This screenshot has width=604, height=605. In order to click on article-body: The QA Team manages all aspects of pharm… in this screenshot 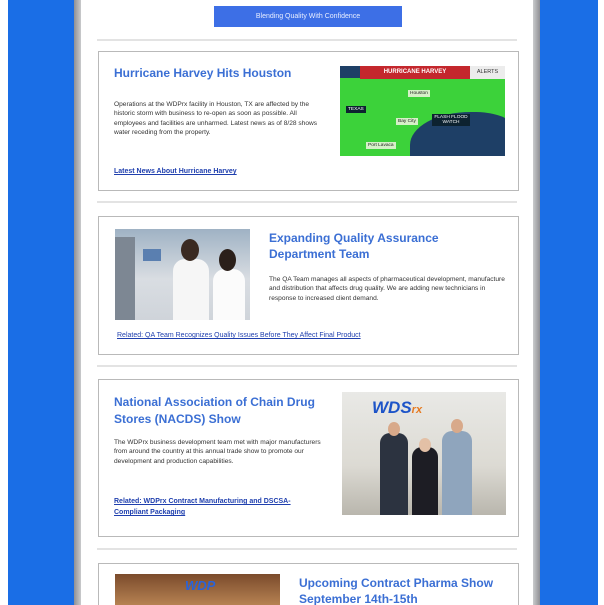, I will do `click(387, 289)`.